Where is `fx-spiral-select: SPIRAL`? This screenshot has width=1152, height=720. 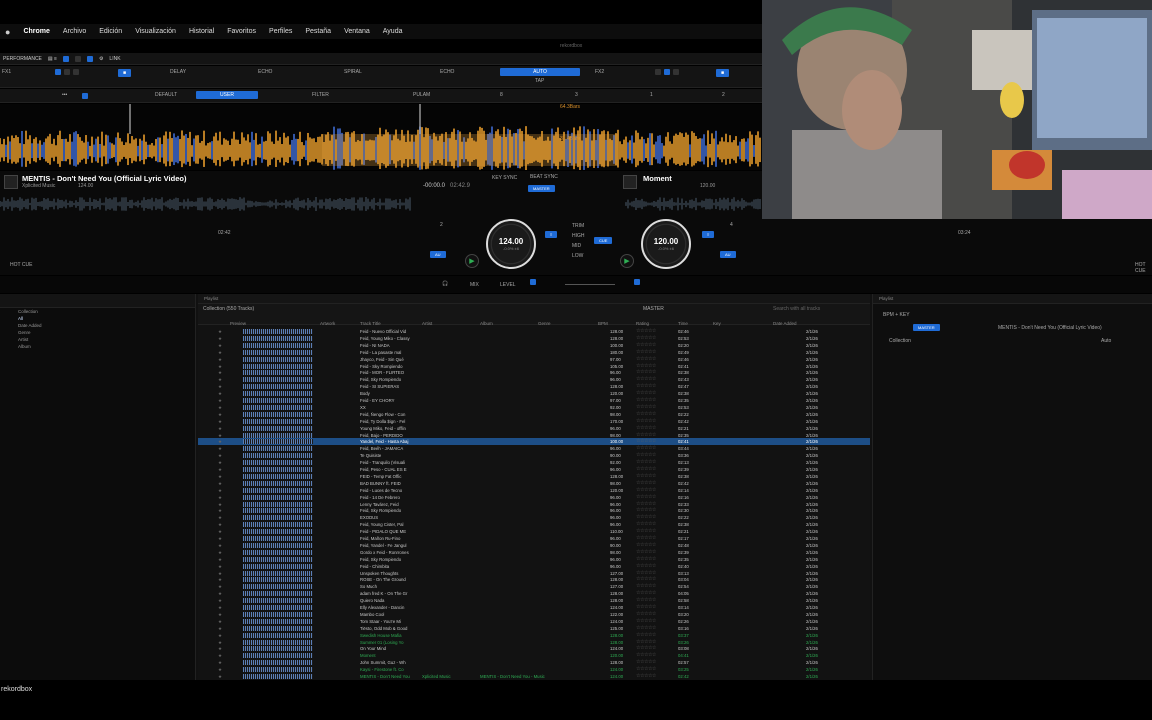 fx-spiral-select: SPIRAL is located at coordinates (353, 72).